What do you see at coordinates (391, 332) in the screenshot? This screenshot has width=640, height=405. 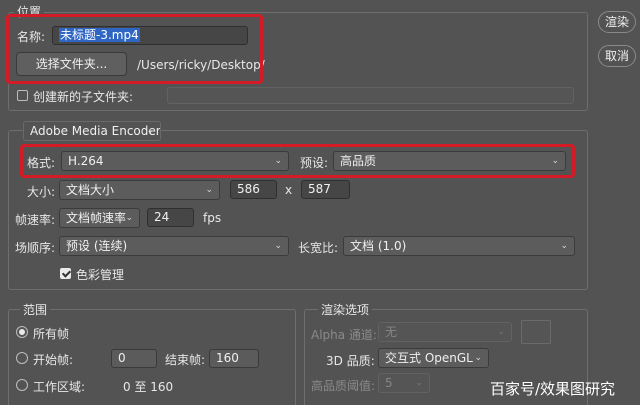 I see `alpha-value: 无` at bounding box center [391, 332].